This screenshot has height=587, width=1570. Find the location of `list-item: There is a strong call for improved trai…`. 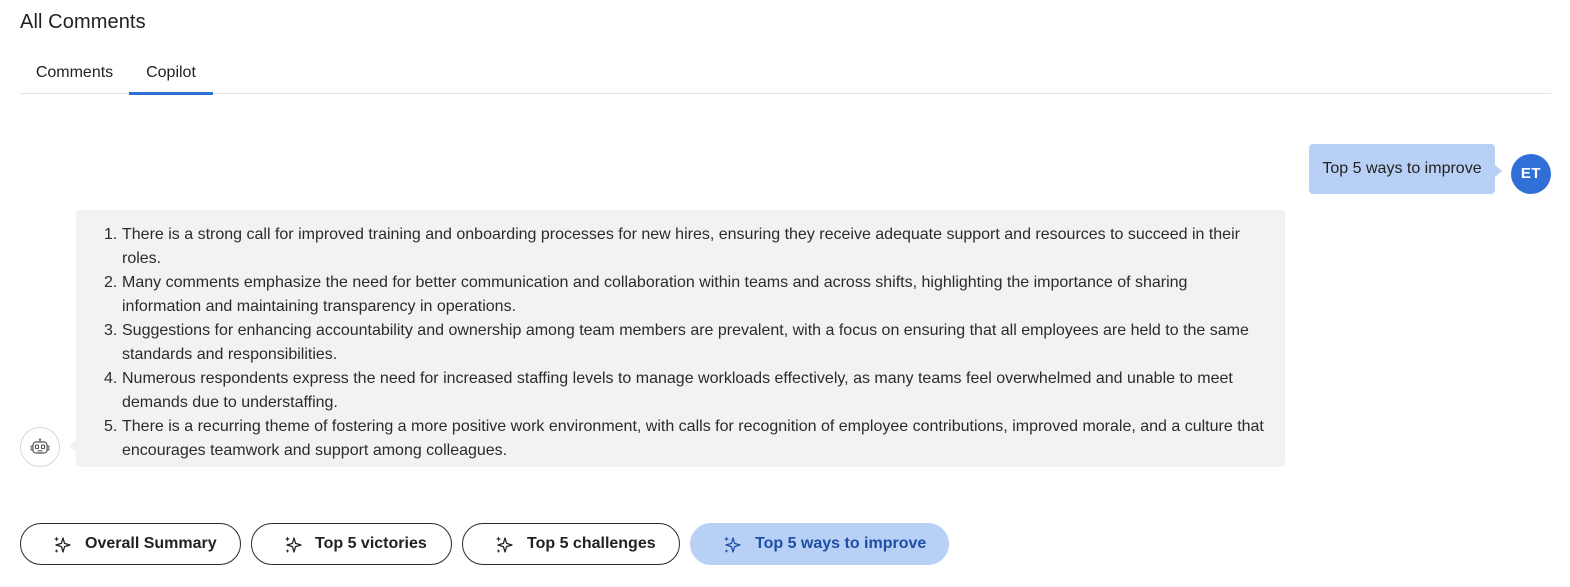

list-item: There is a strong call for improved trai… is located at coordinates (672, 245).